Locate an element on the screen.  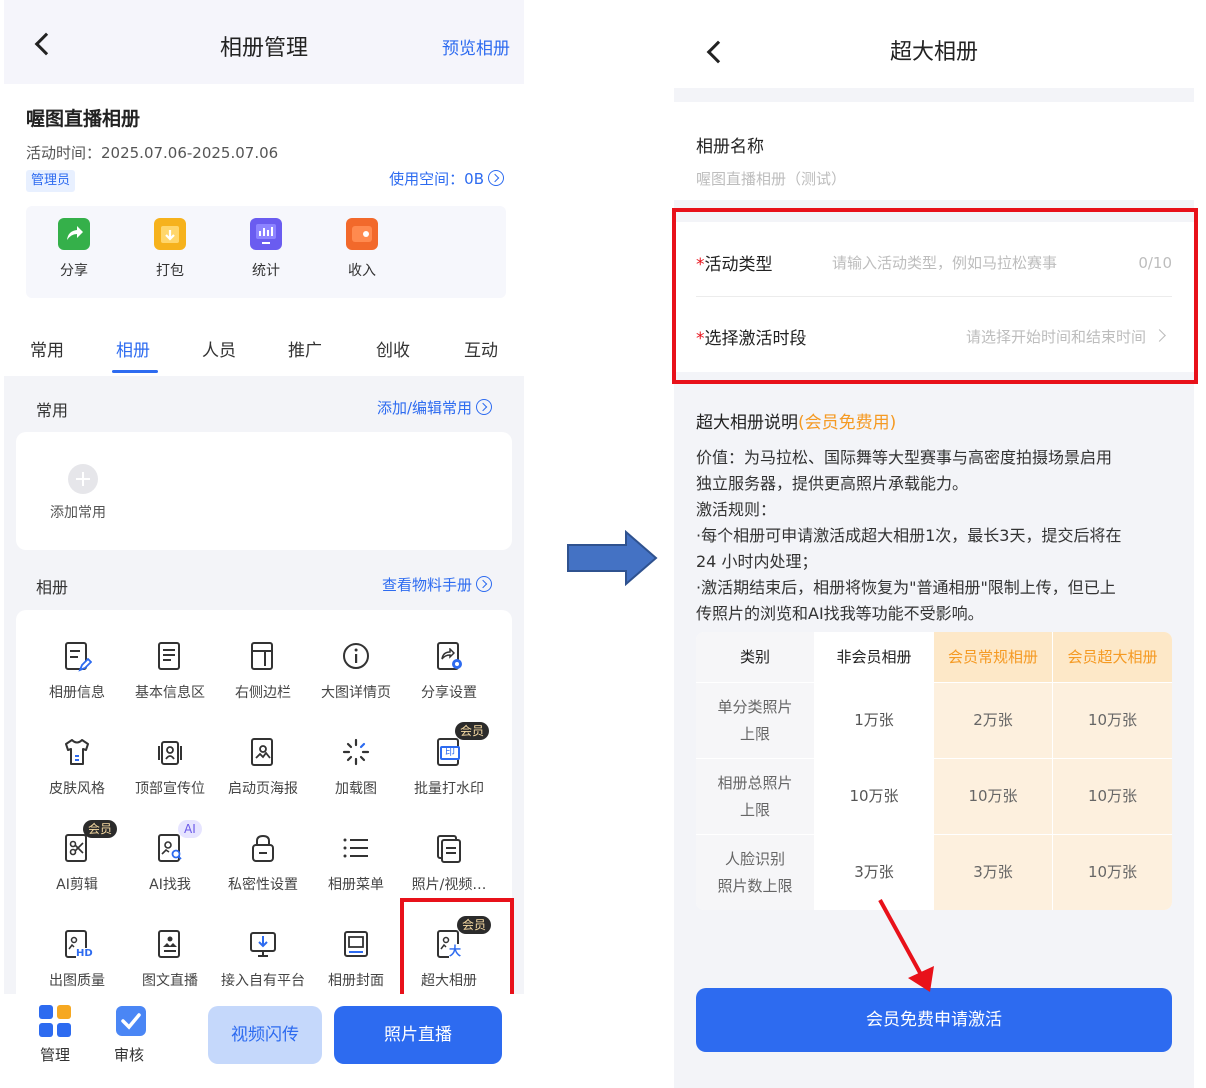
active-tab-indicator is located at coordinates (135, 371).